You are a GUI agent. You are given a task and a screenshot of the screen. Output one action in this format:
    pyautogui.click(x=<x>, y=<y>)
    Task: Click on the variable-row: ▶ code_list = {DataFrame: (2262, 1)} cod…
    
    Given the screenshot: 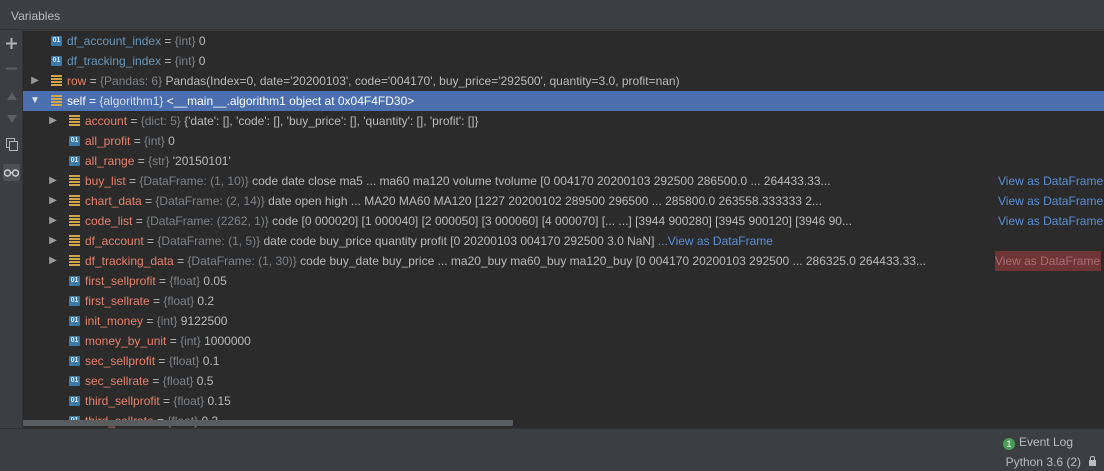 What is the action you would take?
    pyautogui.click(x=563, y=221)
    